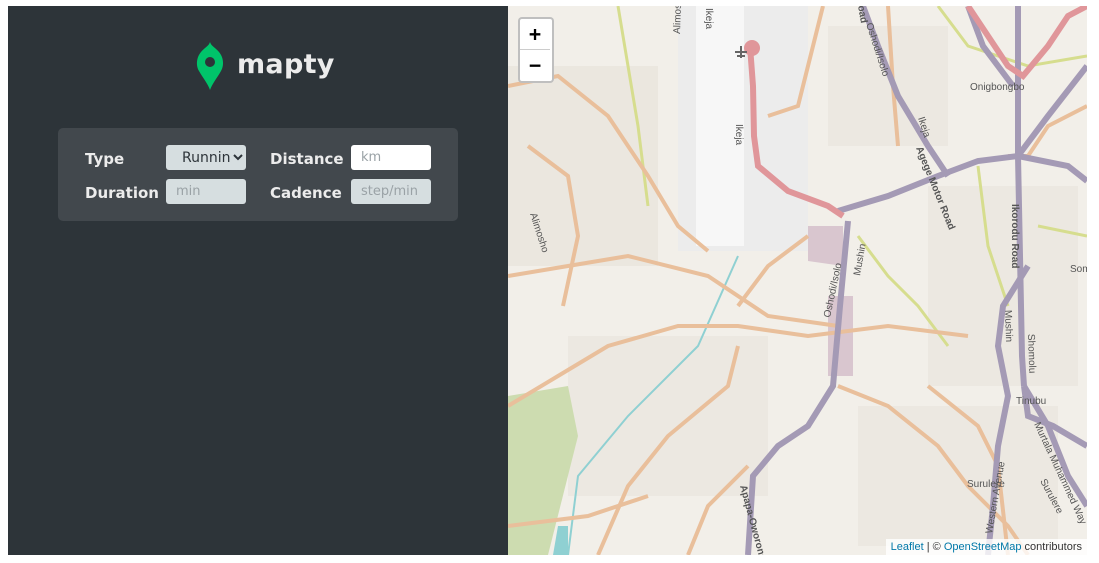 This screenshot has width=1099, height=563. What do you see at coordinates (708, 19) in the screenshot?
I see `label-ikeja-top: Ikeja` at bounding box center [708, 19].